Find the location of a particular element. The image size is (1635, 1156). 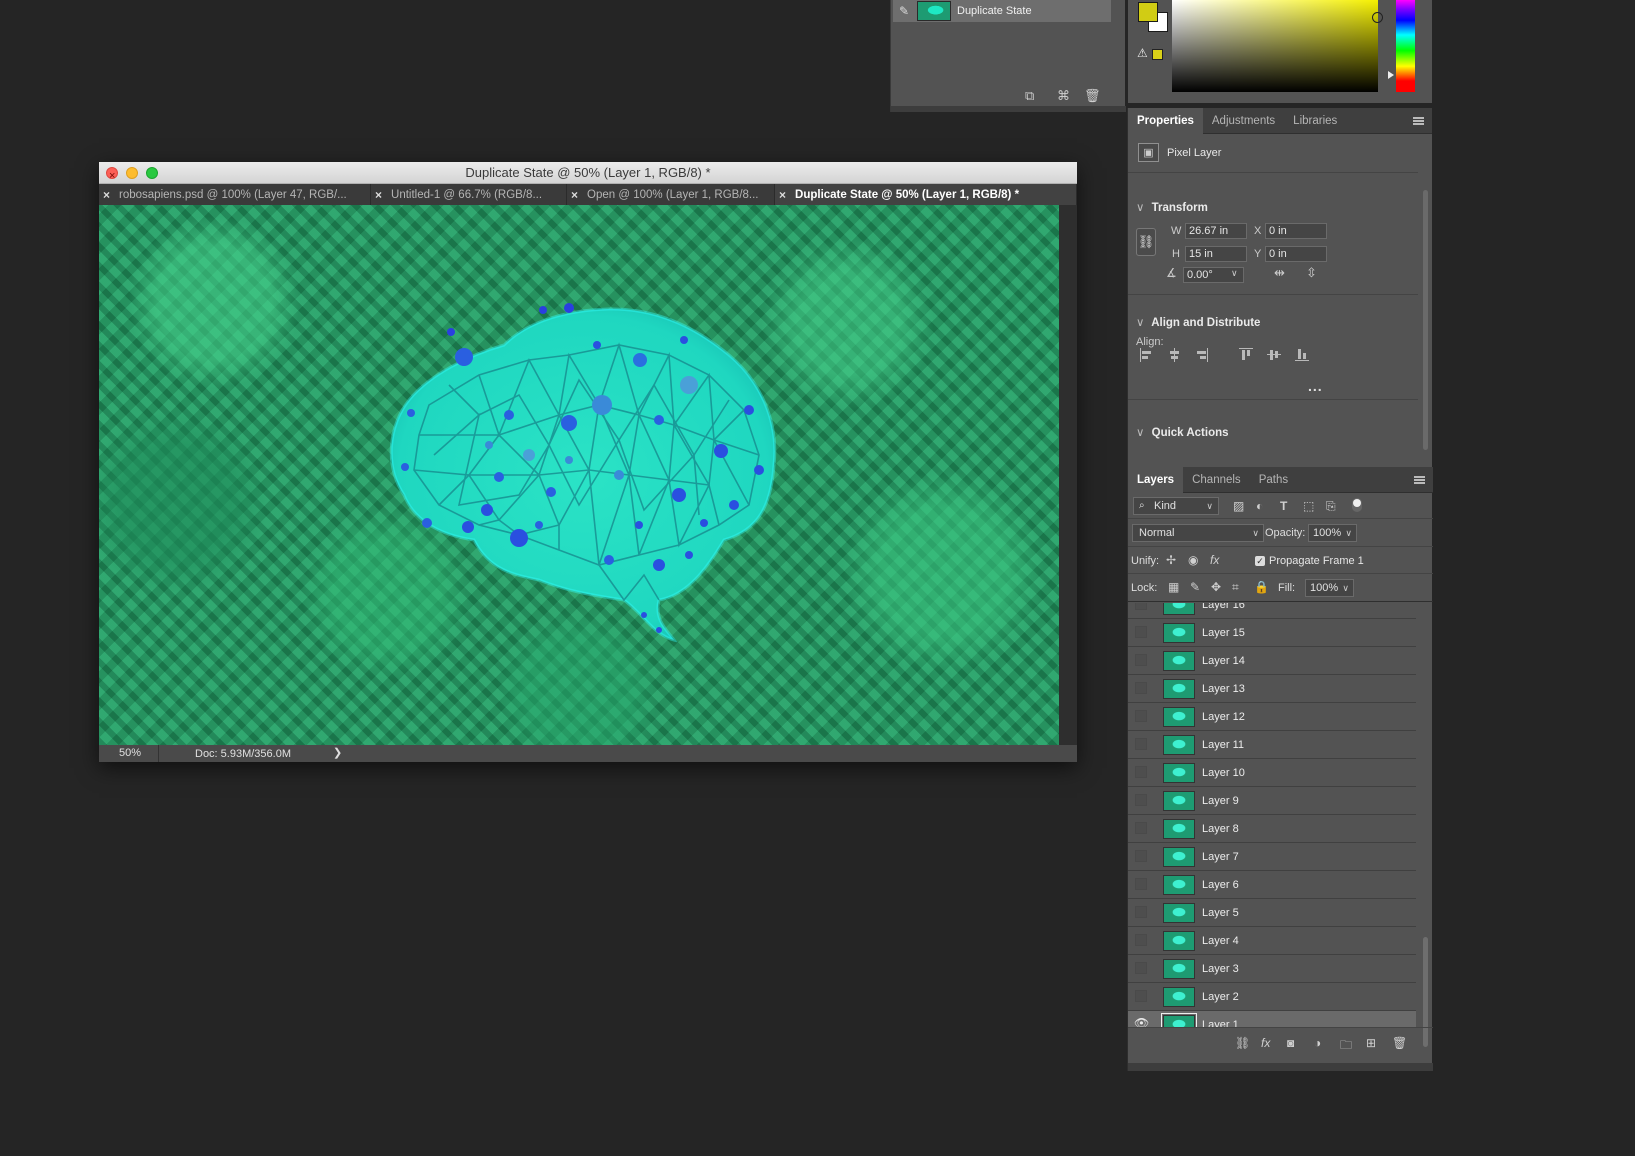

tab-libraries: Libraries is located at coordinates (1315, 121).